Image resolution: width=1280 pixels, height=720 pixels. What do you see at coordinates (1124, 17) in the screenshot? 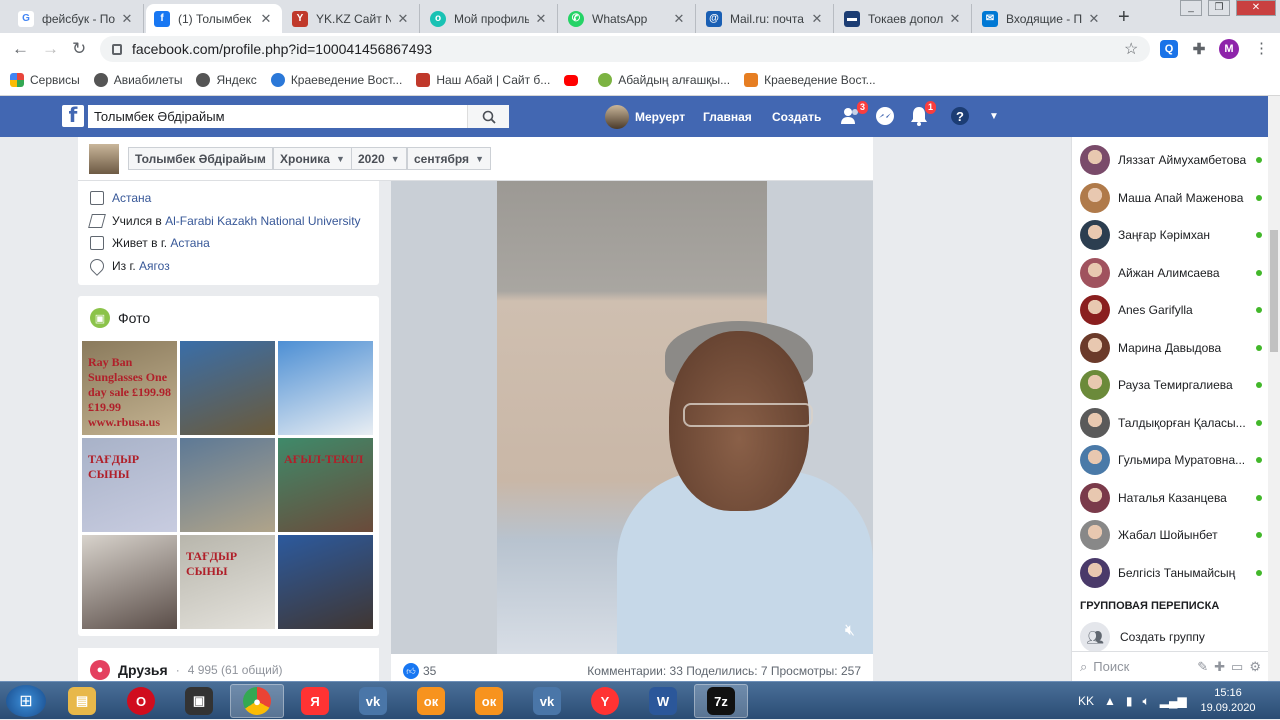
I see `new-tab-button: +` at bounding box center [1124, 17].